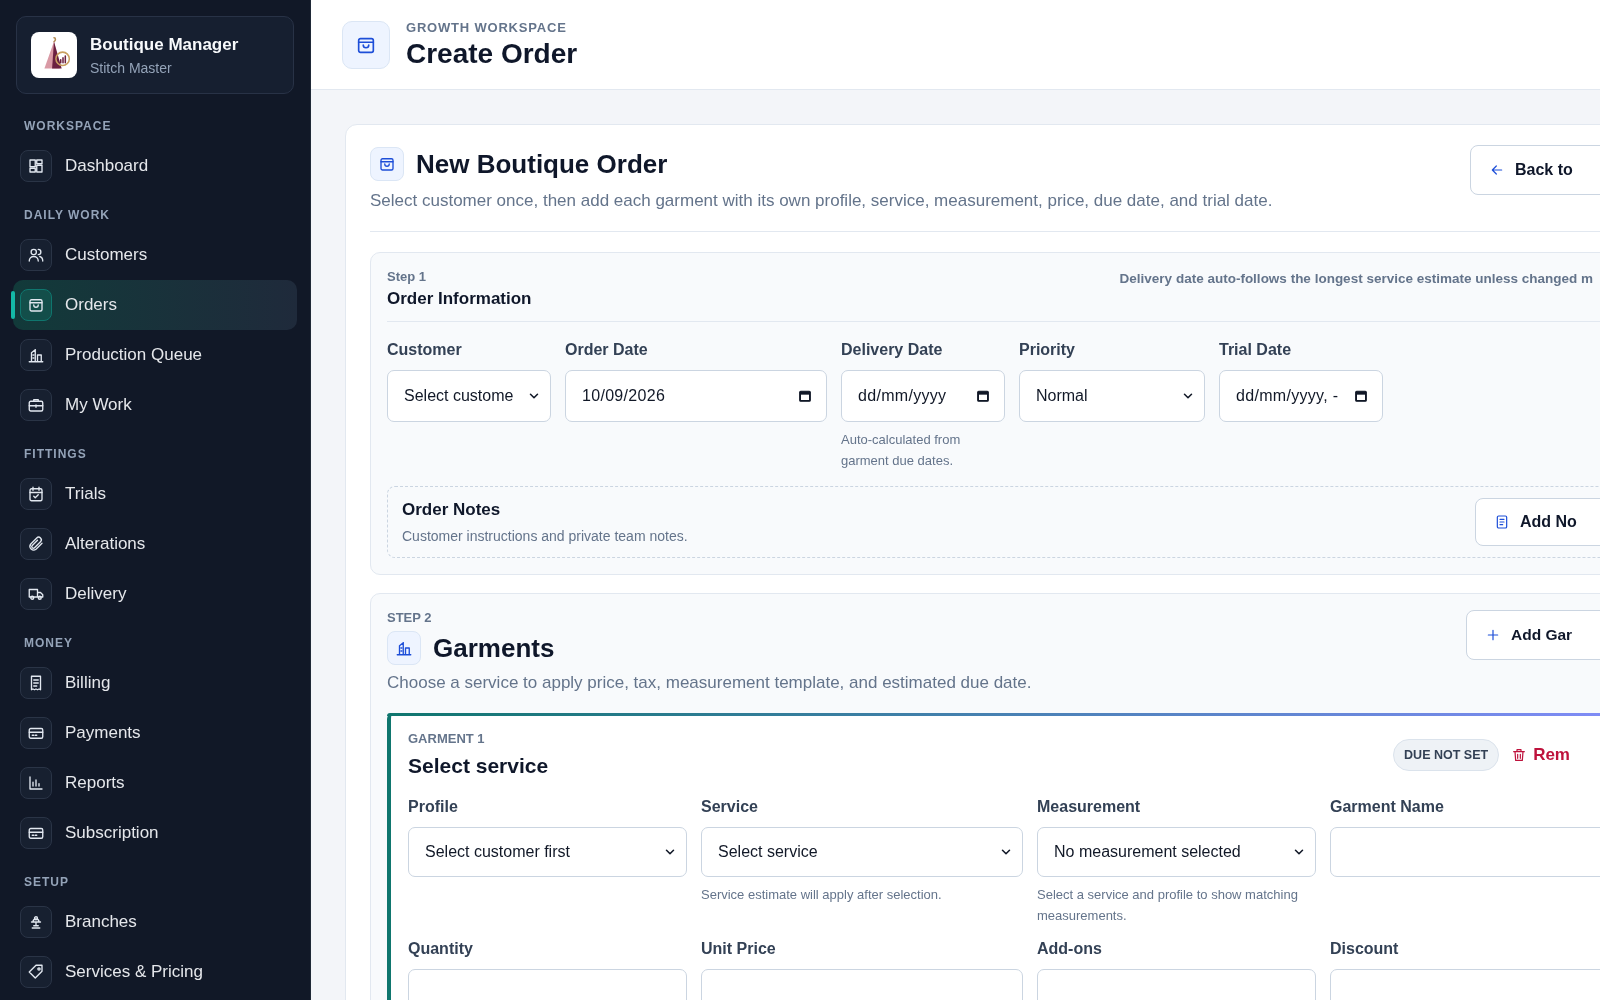 This screenshot has height=1000, width=1600. I want to click on step-label: Step 1, so click(407, 276).